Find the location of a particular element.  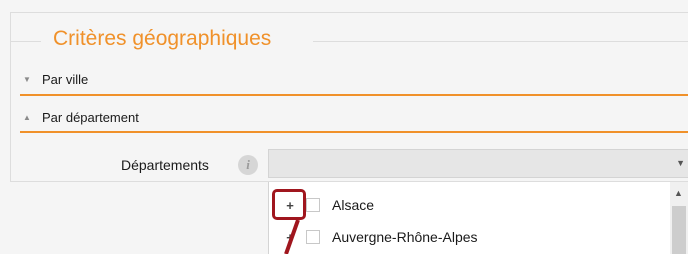

annotation-pointer-arrow is located at coordinates (292, 236).